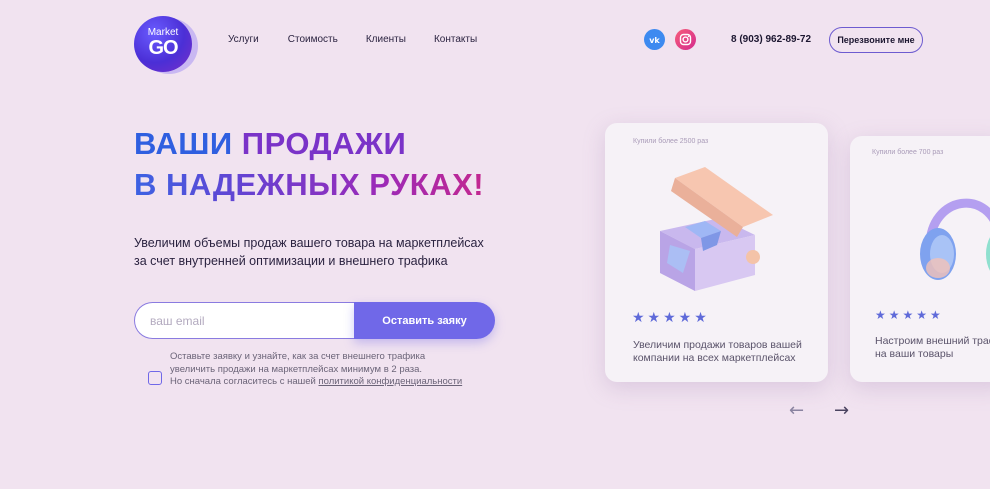  I want to click on vk-icon: vk, so click(654, 39).